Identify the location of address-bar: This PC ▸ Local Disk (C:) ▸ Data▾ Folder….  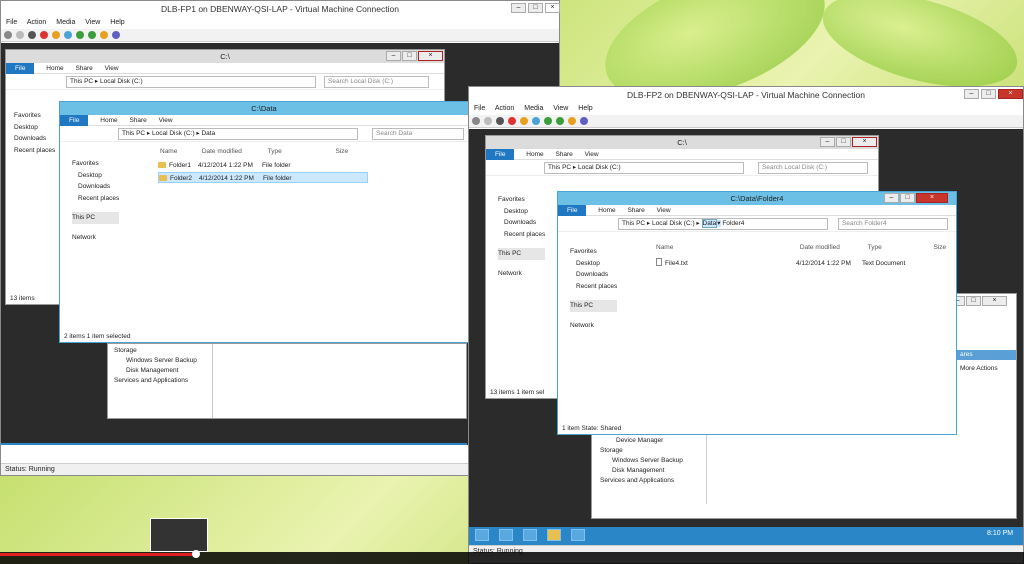
(723, 224).